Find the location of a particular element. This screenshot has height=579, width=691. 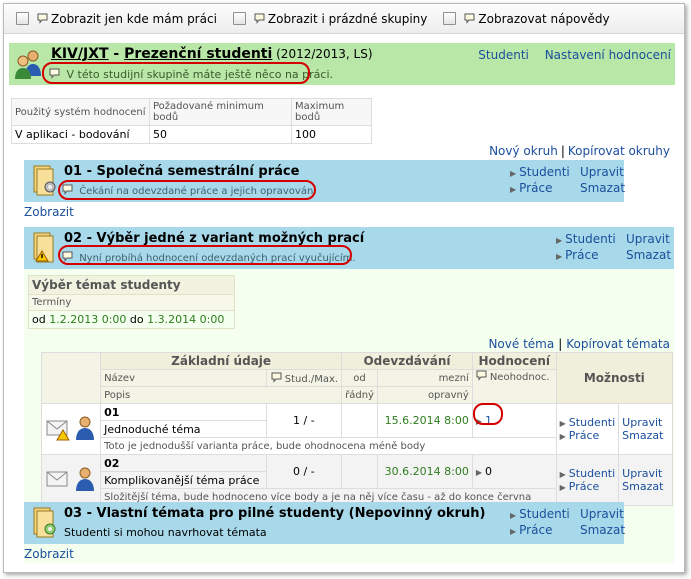

topic-number: 01 is located at coordinates (183, 412).